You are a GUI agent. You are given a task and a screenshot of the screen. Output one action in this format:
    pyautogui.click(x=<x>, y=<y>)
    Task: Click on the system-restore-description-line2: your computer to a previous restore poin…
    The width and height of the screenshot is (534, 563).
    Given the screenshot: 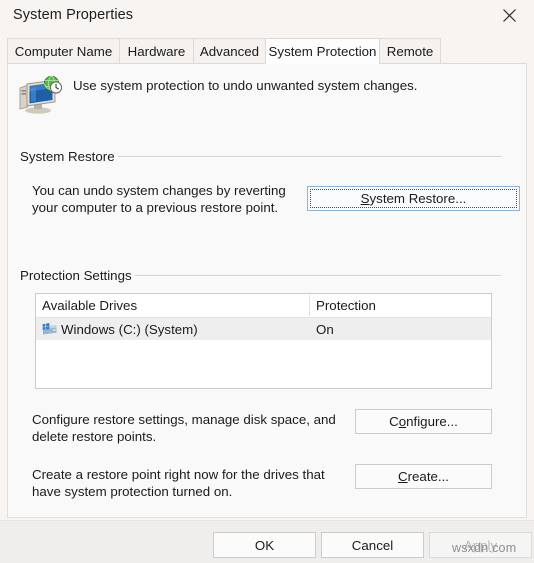 What is the action you would take?
    pyautogui.click(x=155, y=207)
    